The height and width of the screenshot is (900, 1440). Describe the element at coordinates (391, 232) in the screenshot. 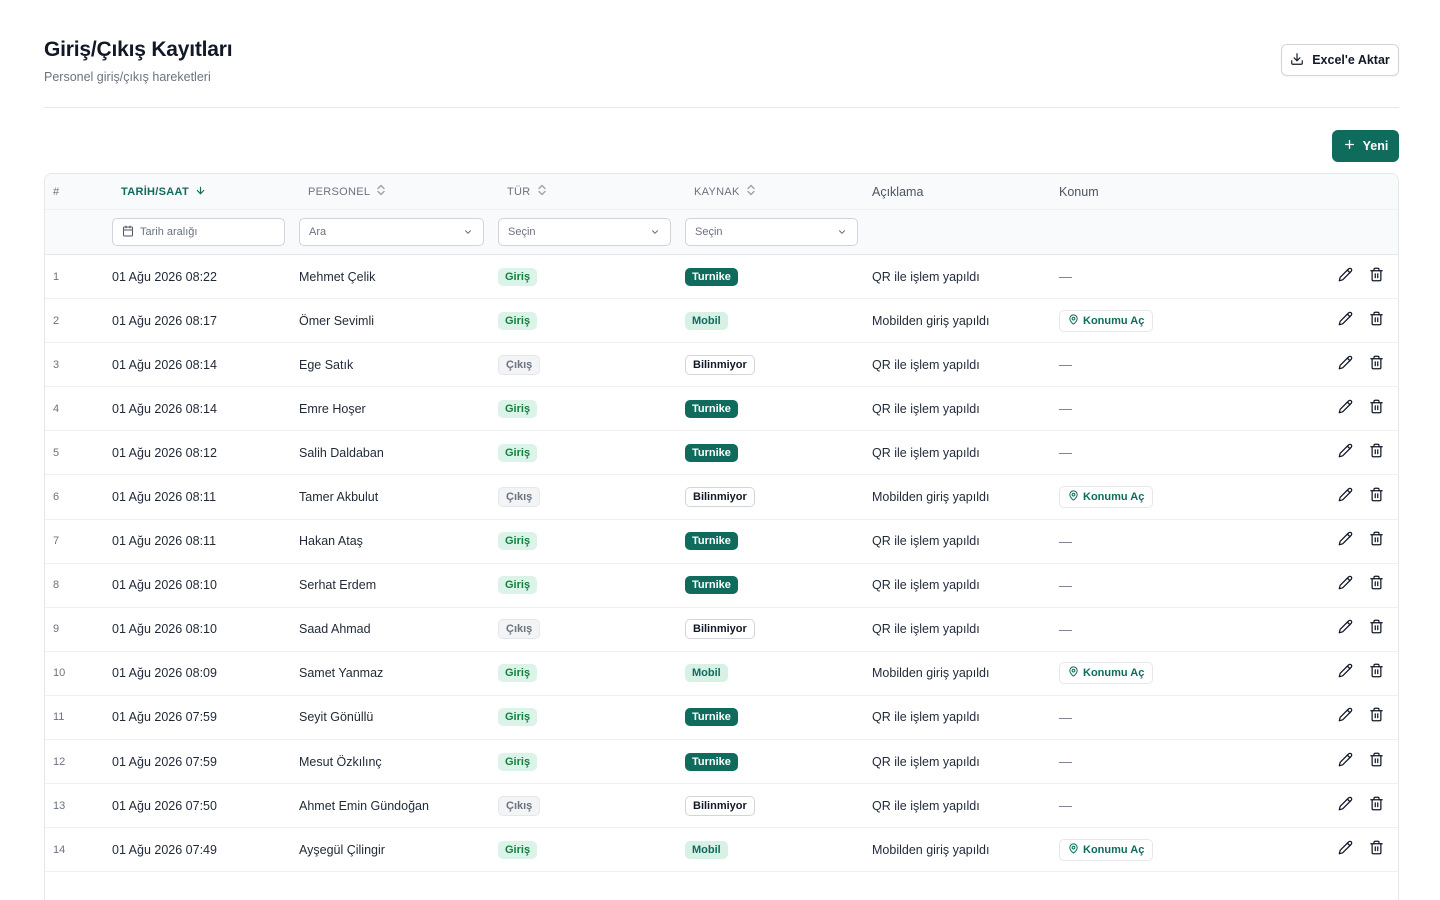

I see `person-search-select: Ara` at that location.